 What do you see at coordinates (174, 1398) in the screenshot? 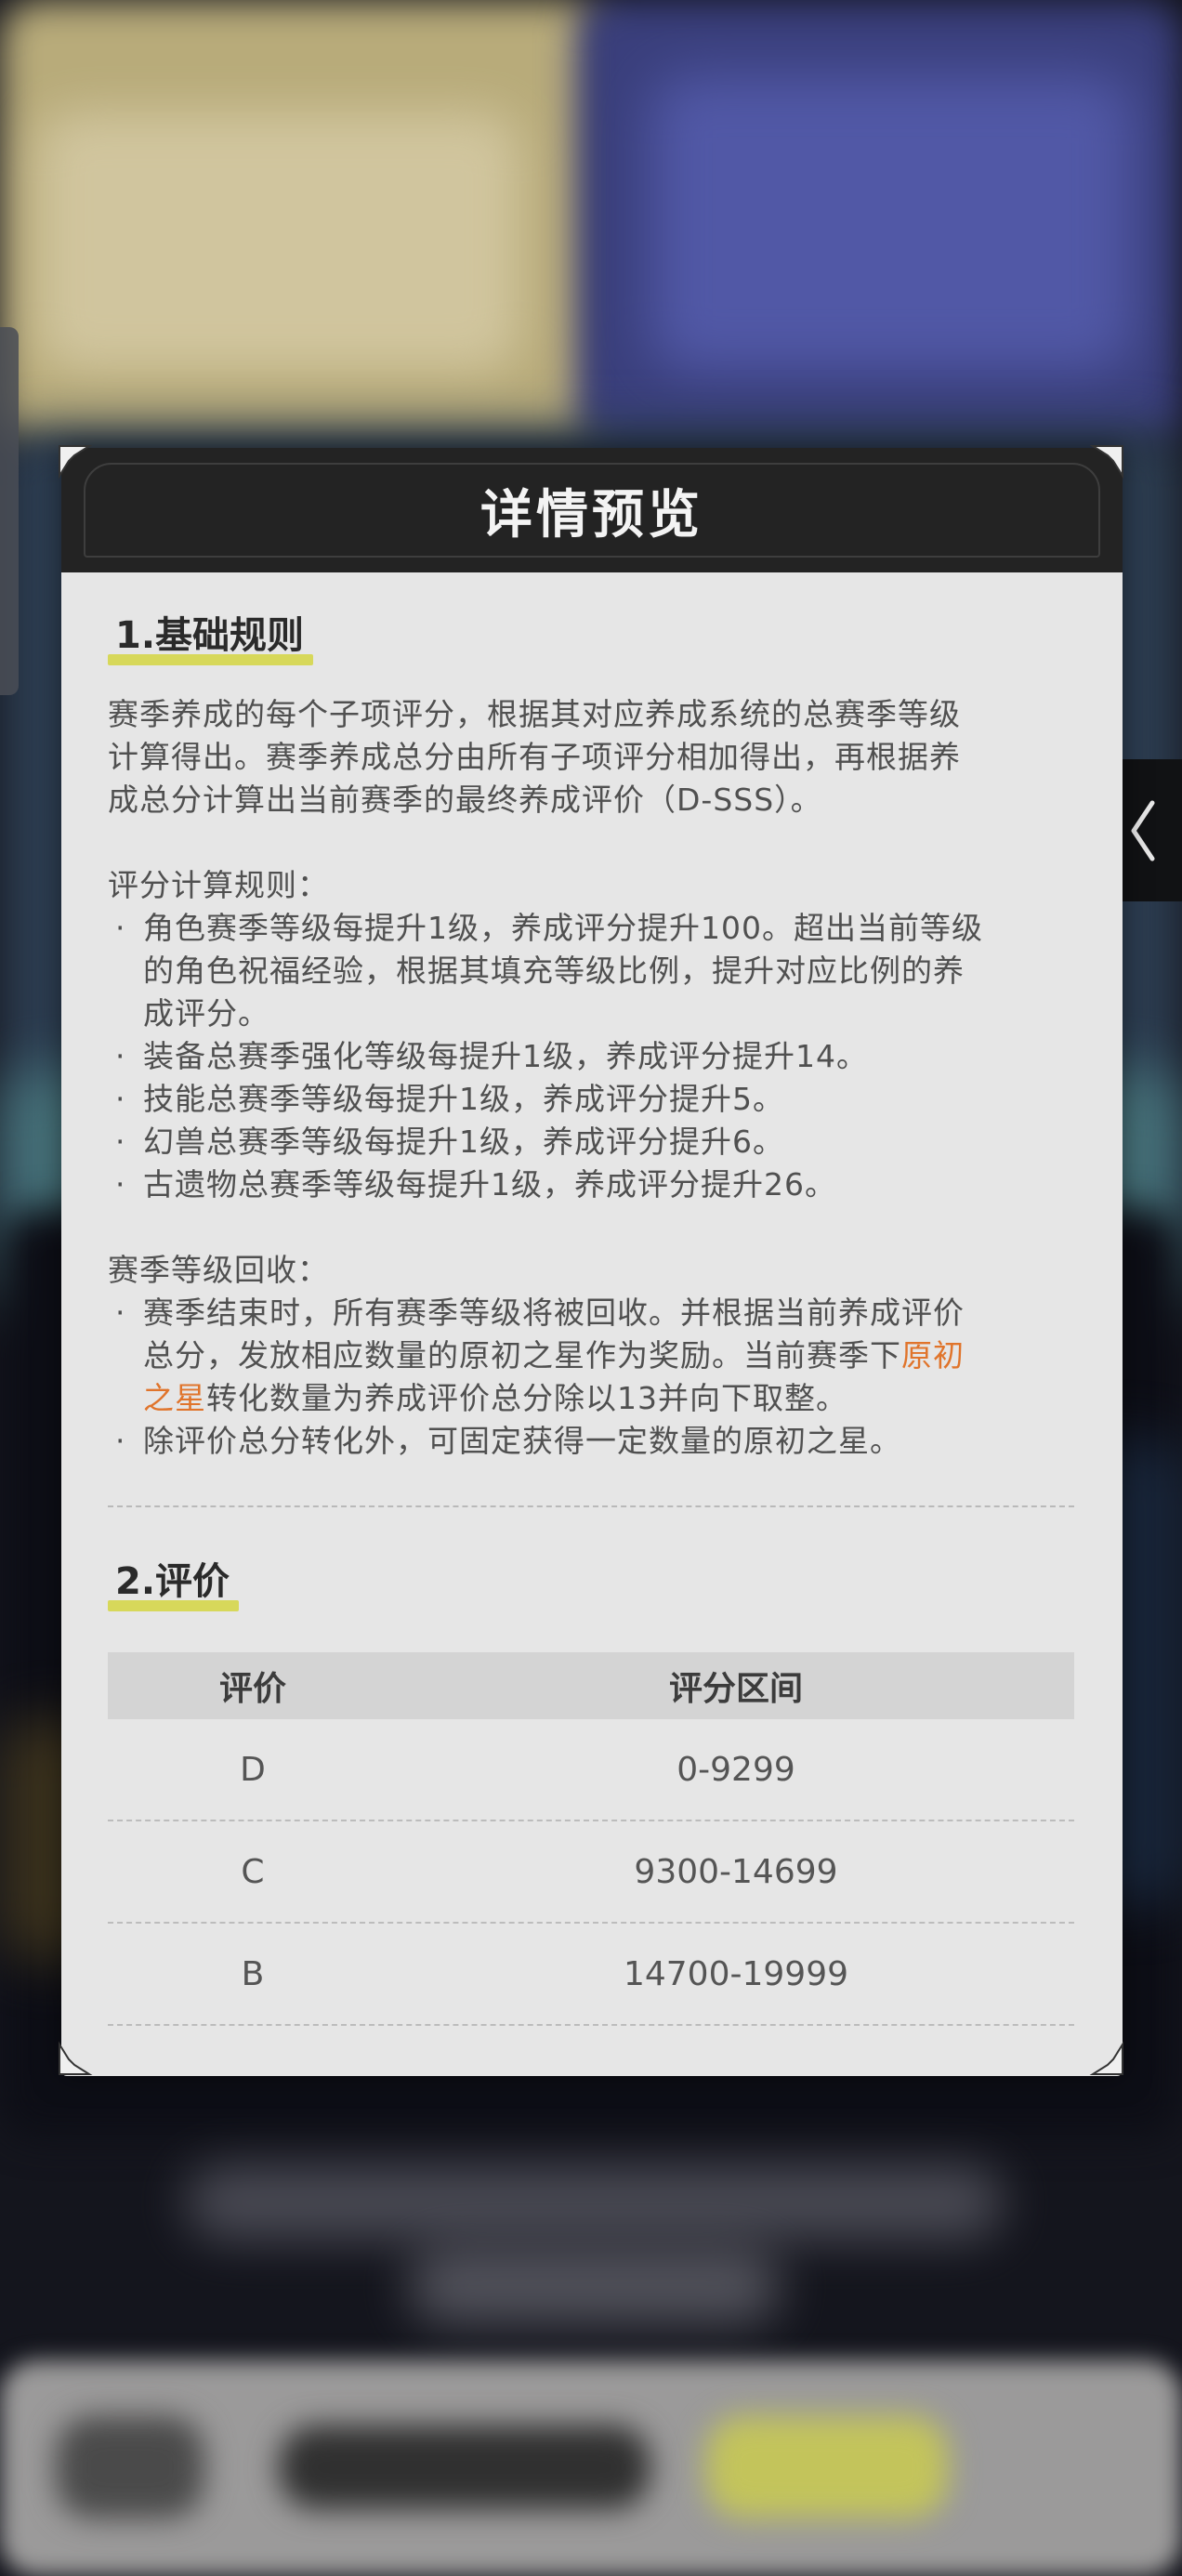
I see `highlight-primal-star: 之星` at bounding box center [174, 1398].